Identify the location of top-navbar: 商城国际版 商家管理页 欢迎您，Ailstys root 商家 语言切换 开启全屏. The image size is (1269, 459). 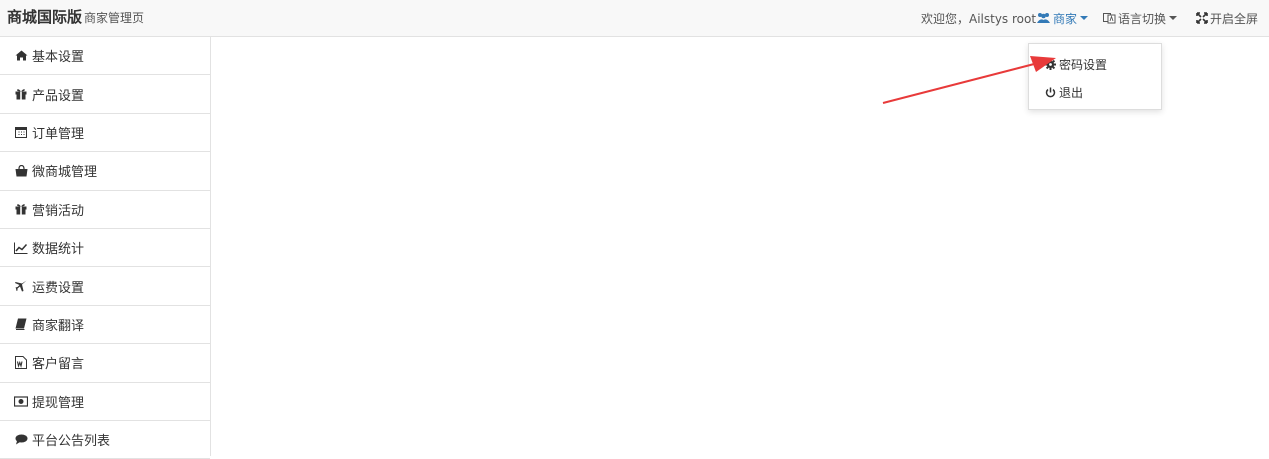
(634, 18).